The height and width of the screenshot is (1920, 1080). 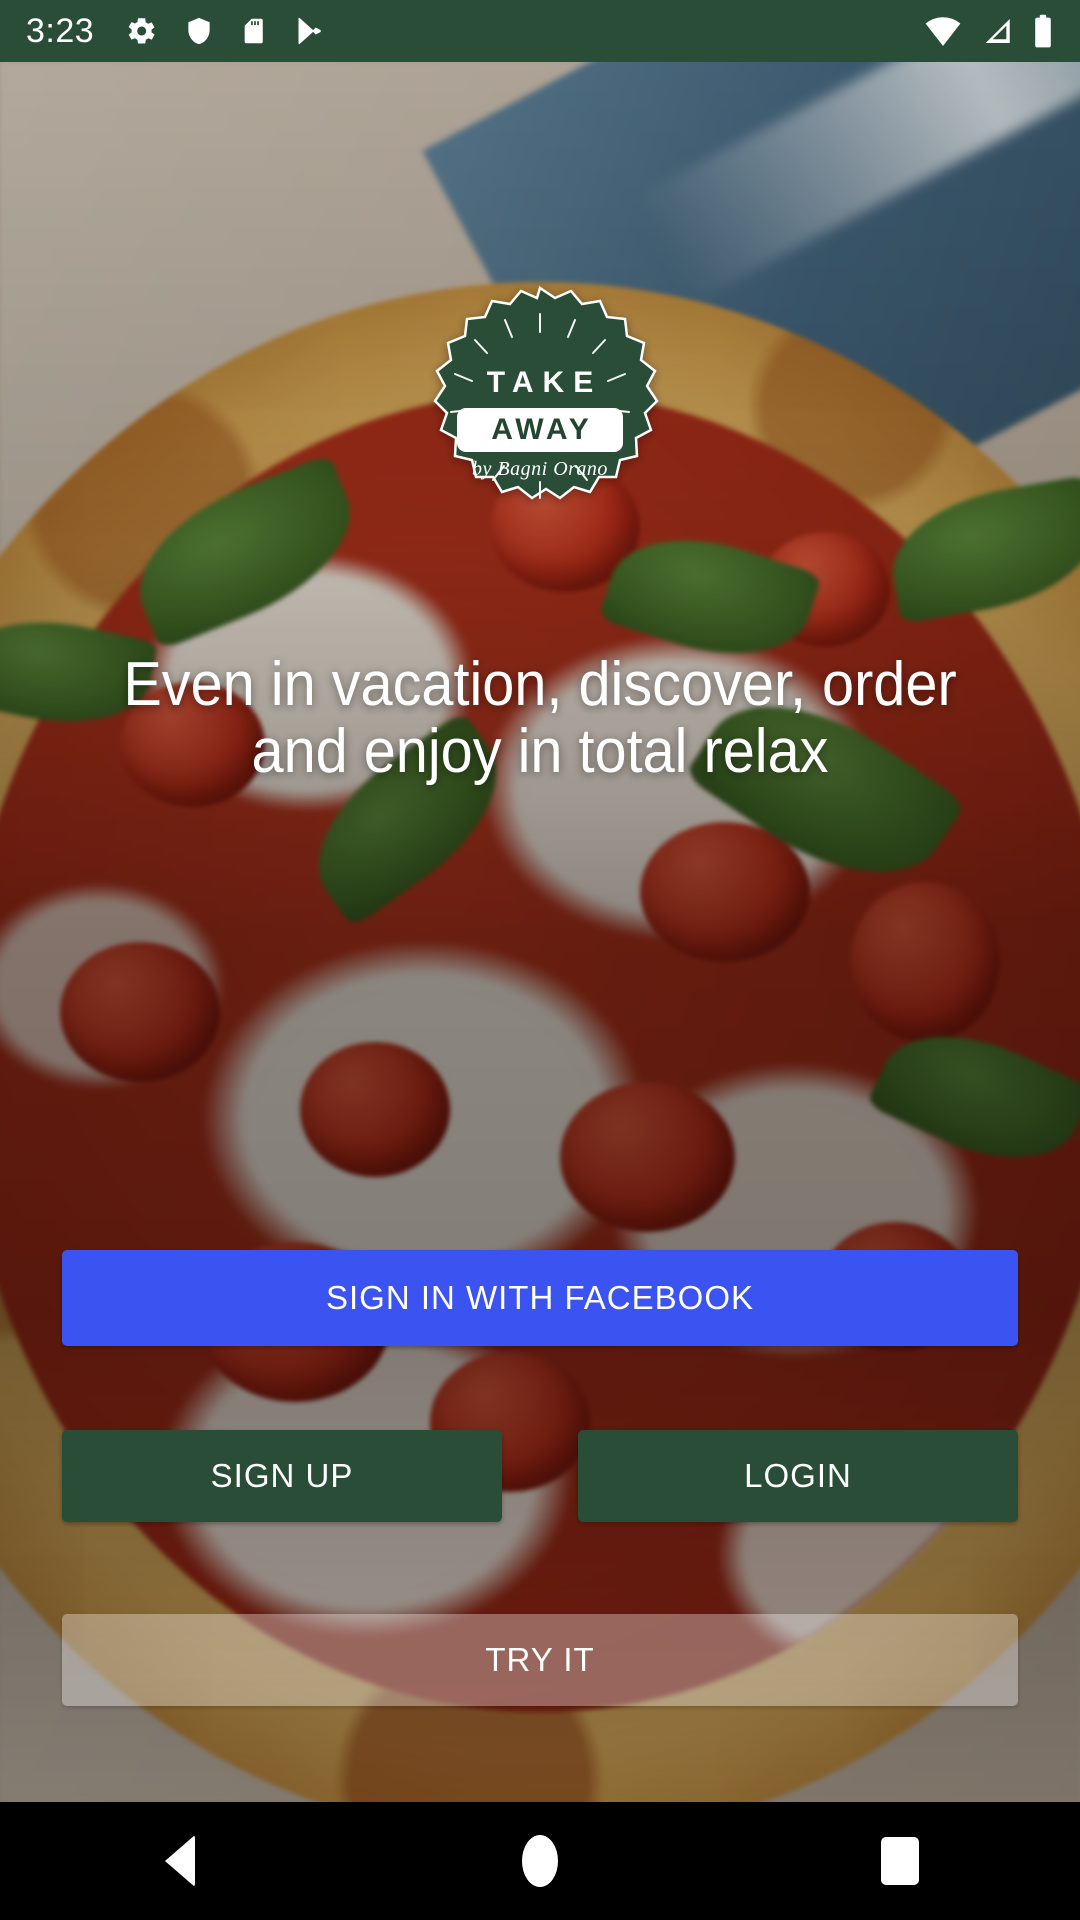 What do you see at coordinates (997, 31) in the screenshot?
I see `cellular-signal-icon` at bounding box center [997, 31].